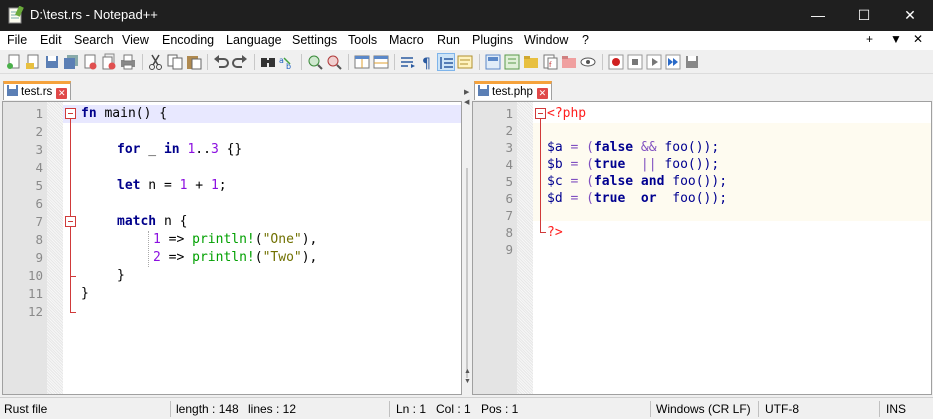 The image size is (933, 419). What do you see at coordinates (483, 90) in the screenshot?
I see `saved-file-icon` at bounding box center [483, 90].